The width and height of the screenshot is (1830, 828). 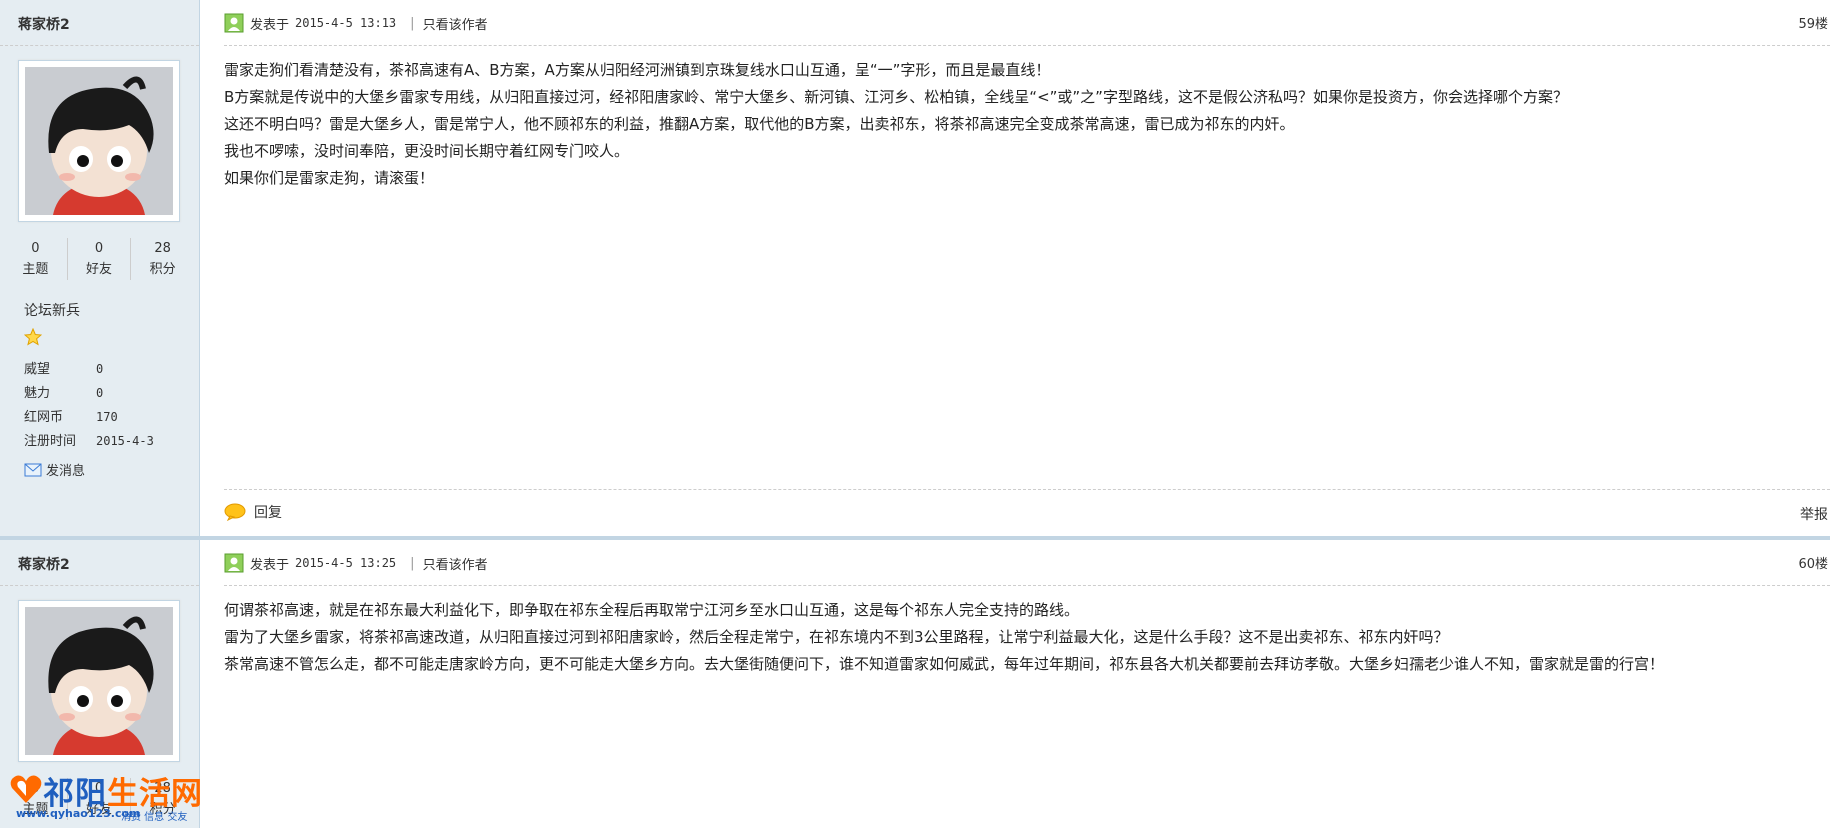 I want to click on field-key: 注册时间, so click(x=50, y=441).